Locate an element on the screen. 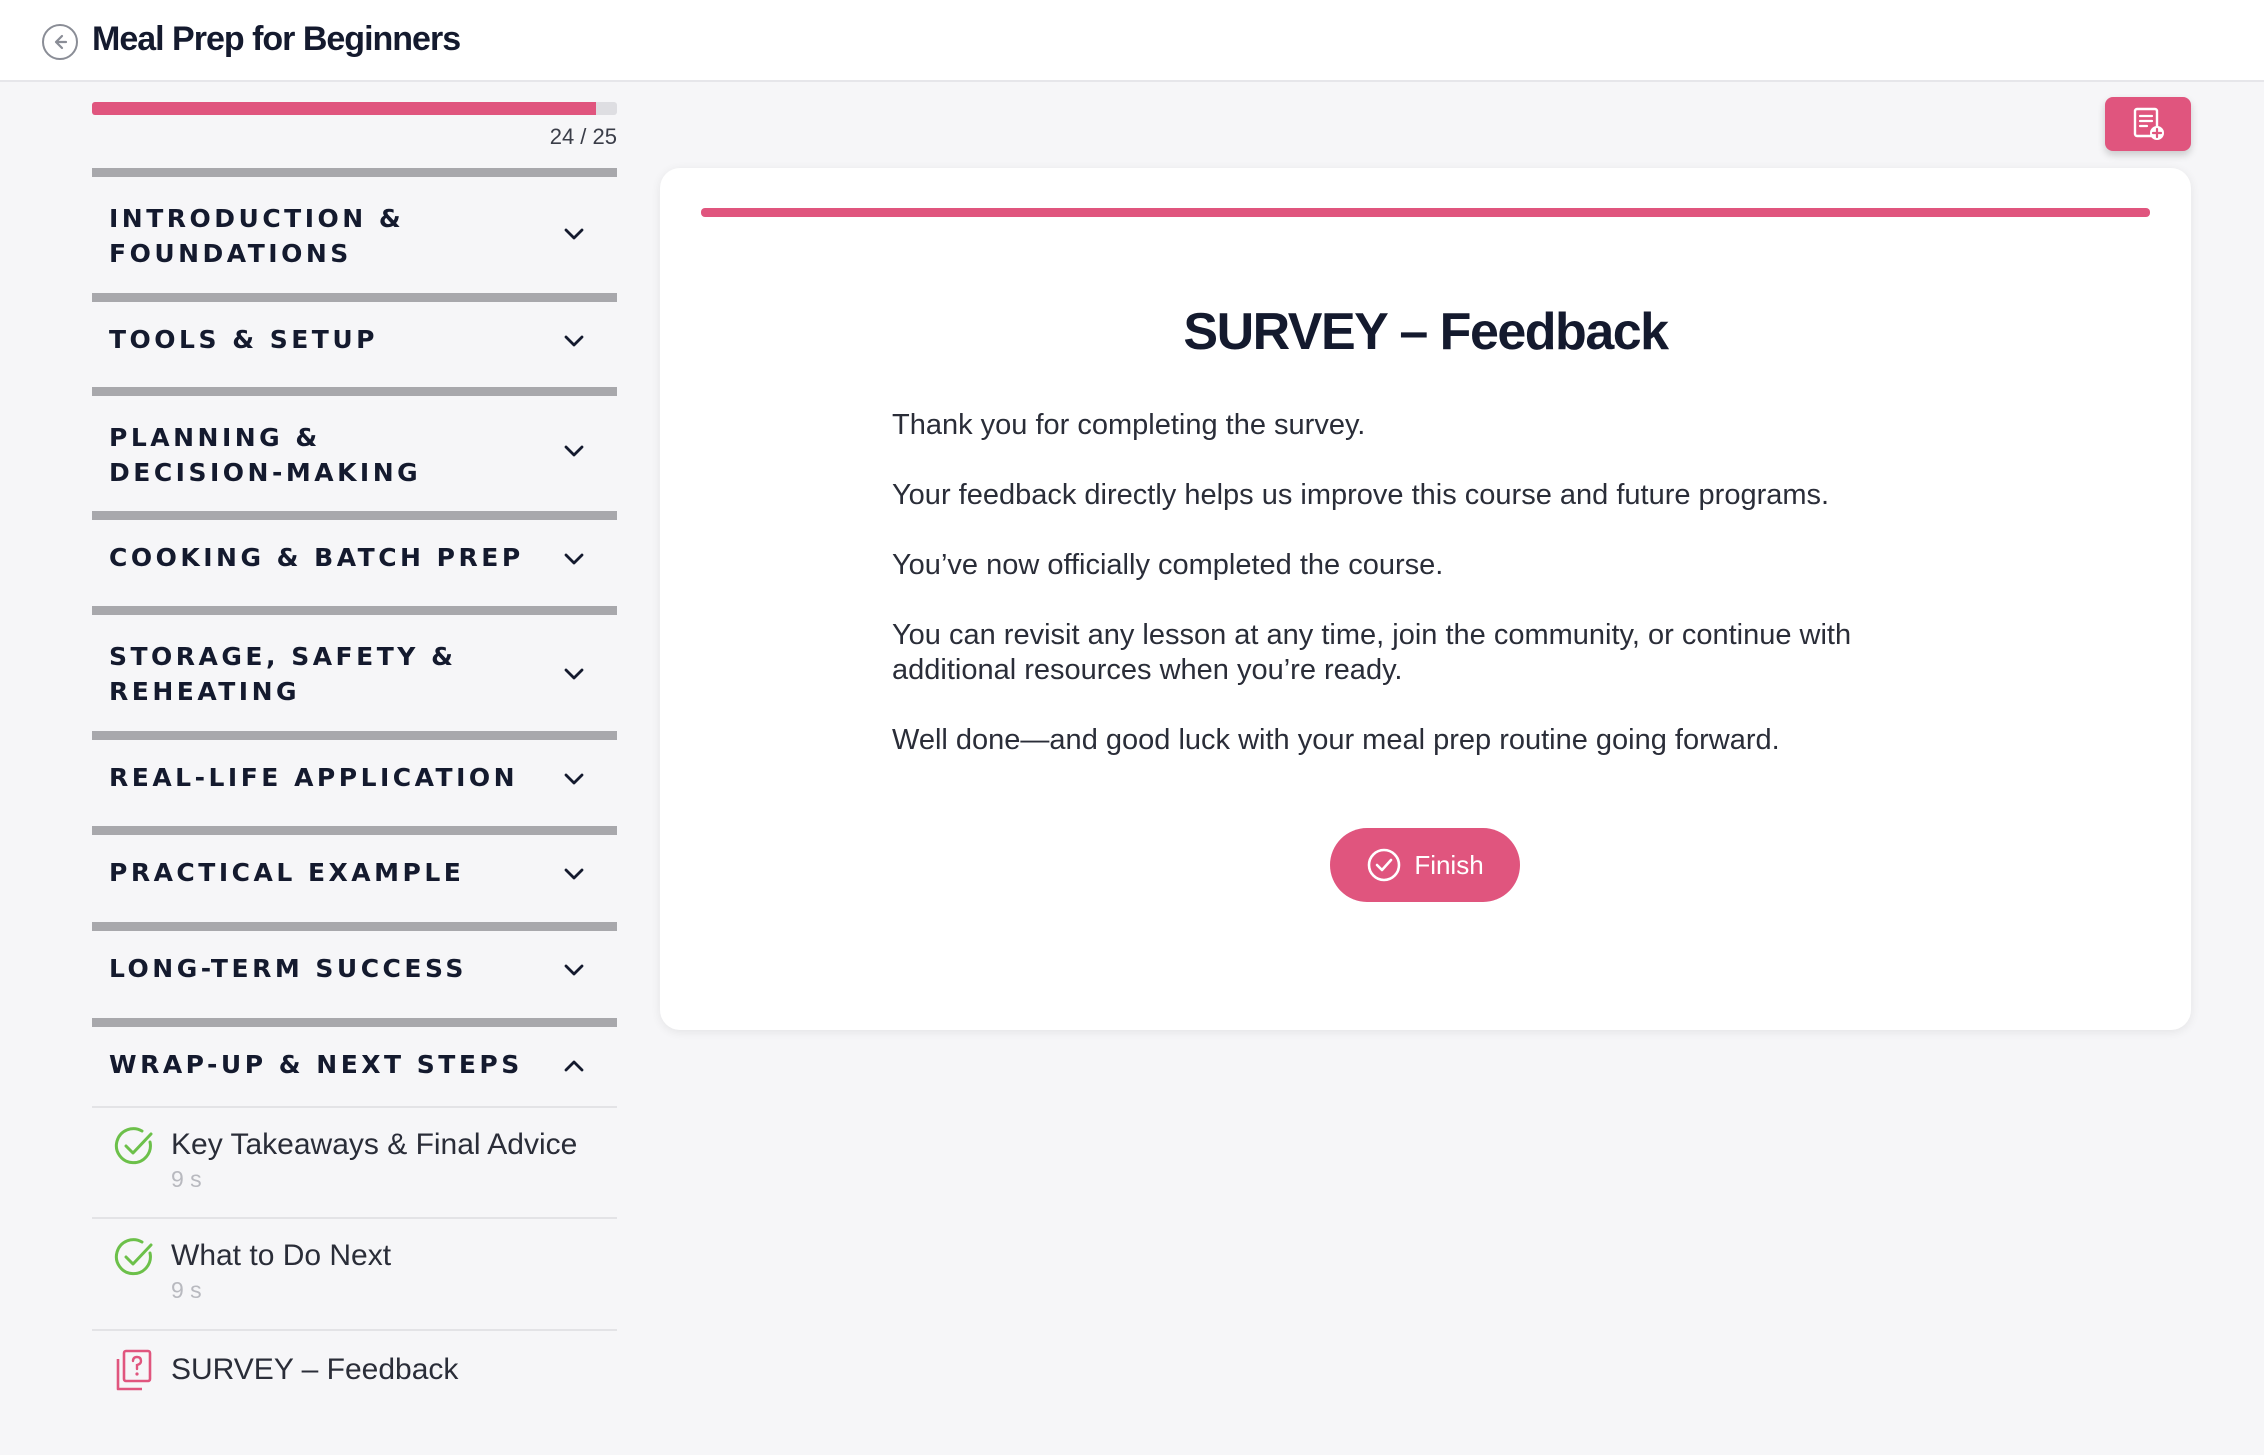  section-label: TOOLS & SETUP is located at coordinates (243, 339).